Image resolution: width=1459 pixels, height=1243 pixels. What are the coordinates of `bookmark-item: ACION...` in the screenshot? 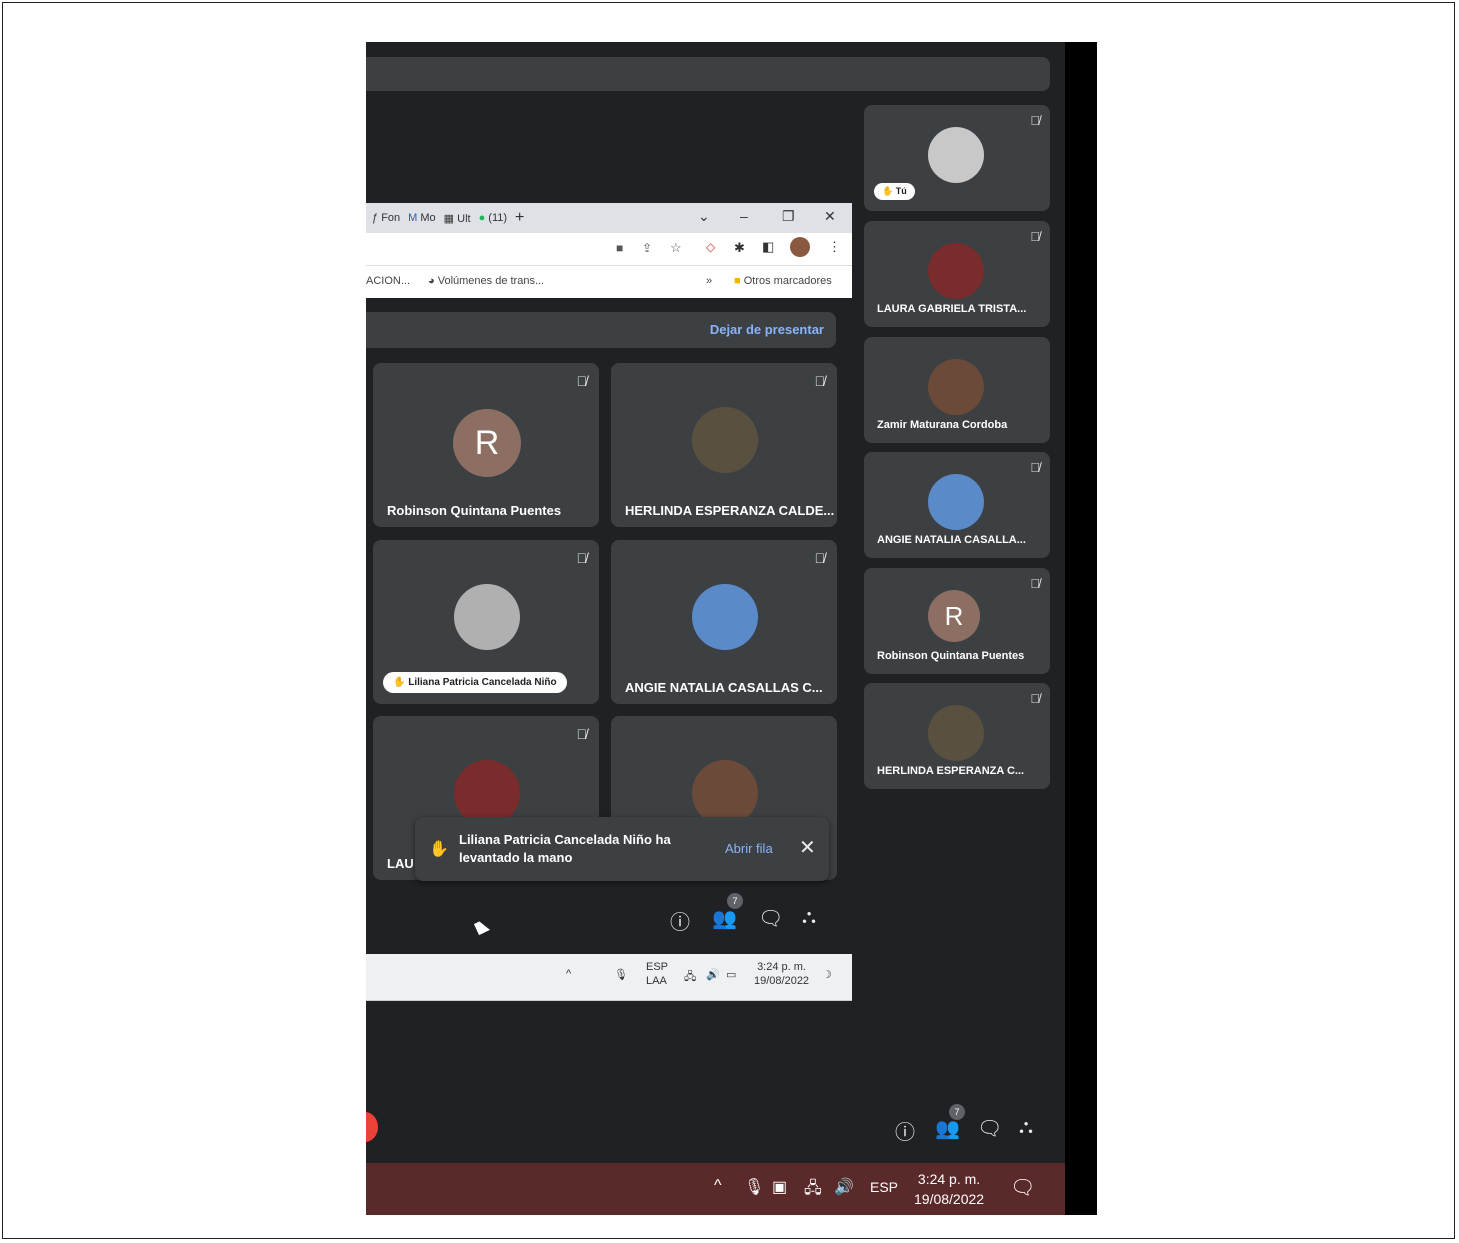 It's located at (388, 281).